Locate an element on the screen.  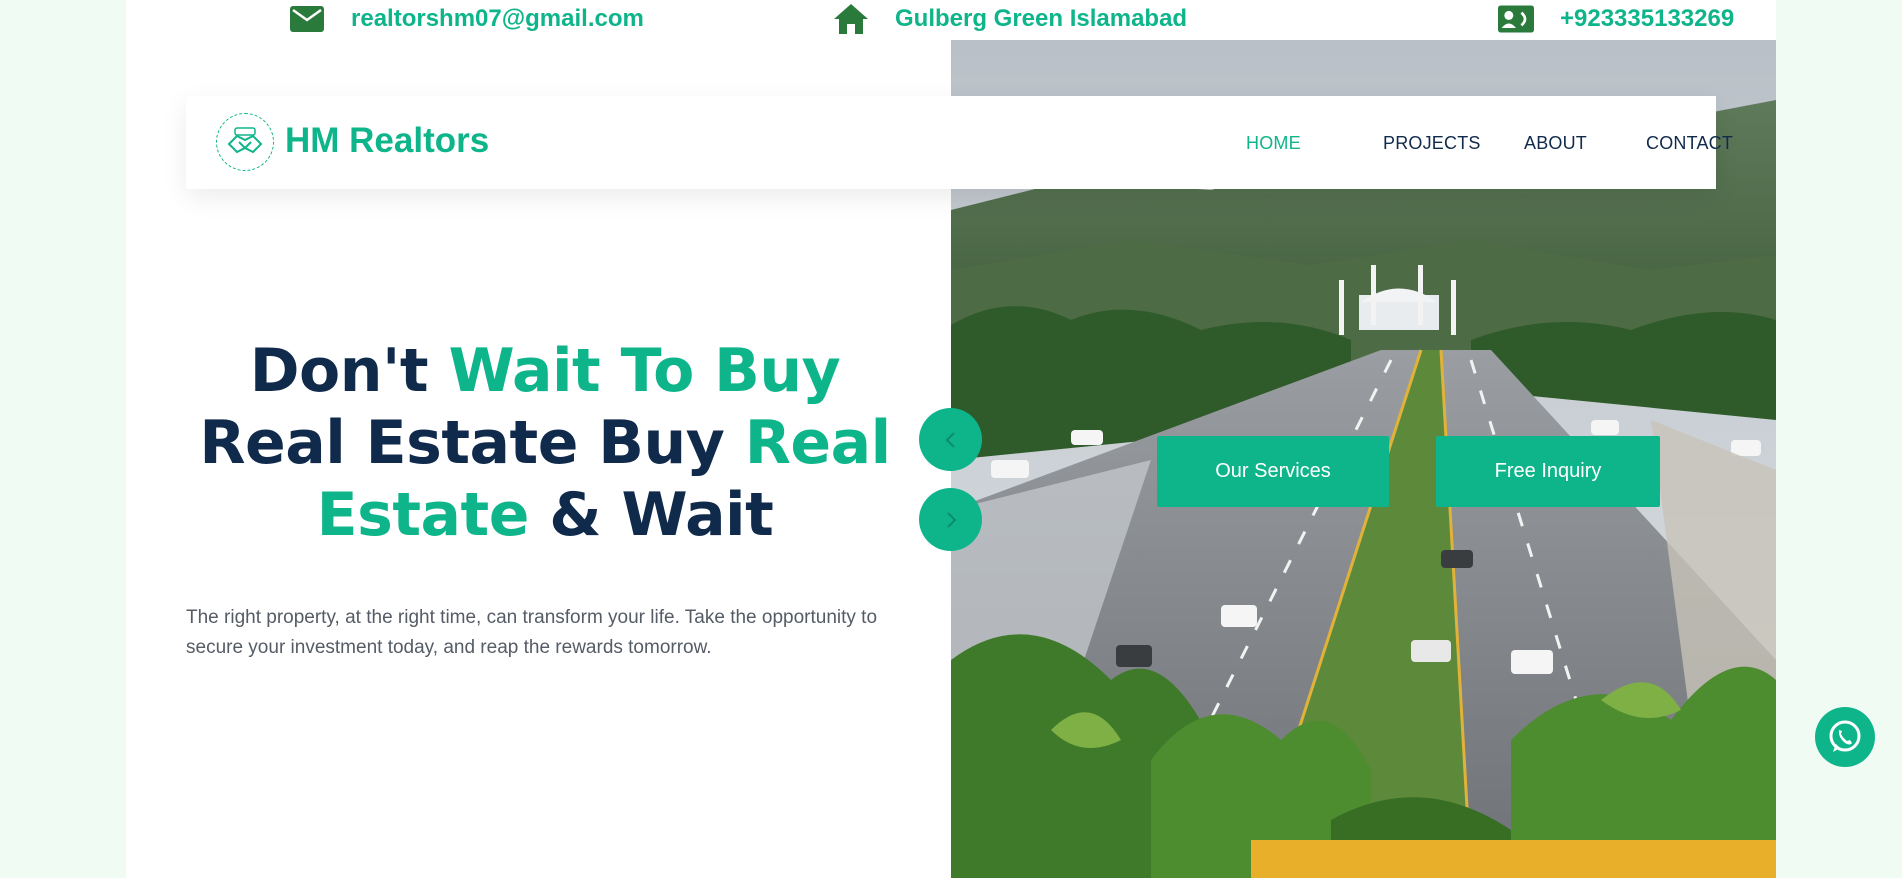
contact-email: realtorshm07@gmail.com is located at coordinates (466, 19).